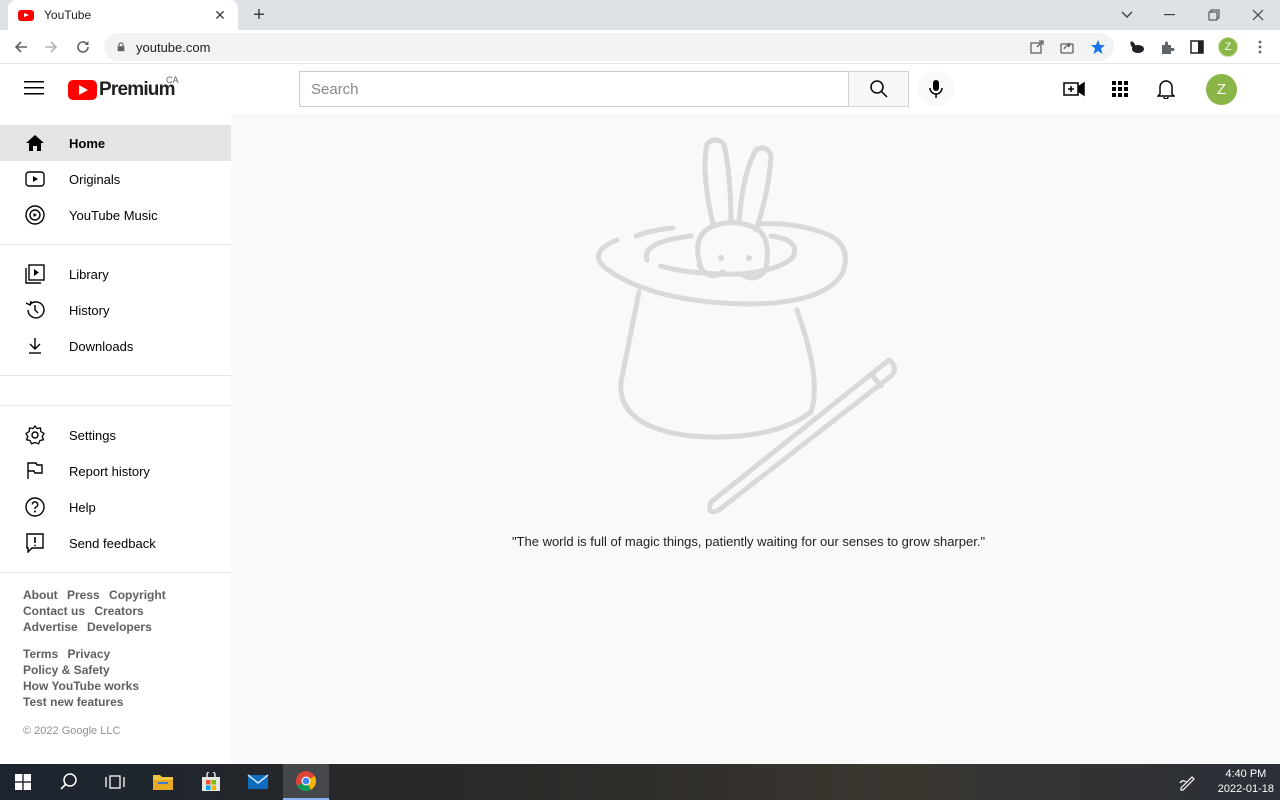  Describe the element at coordinates (23, 782) in the screenshot. I see `windows-start-icon` at that location.